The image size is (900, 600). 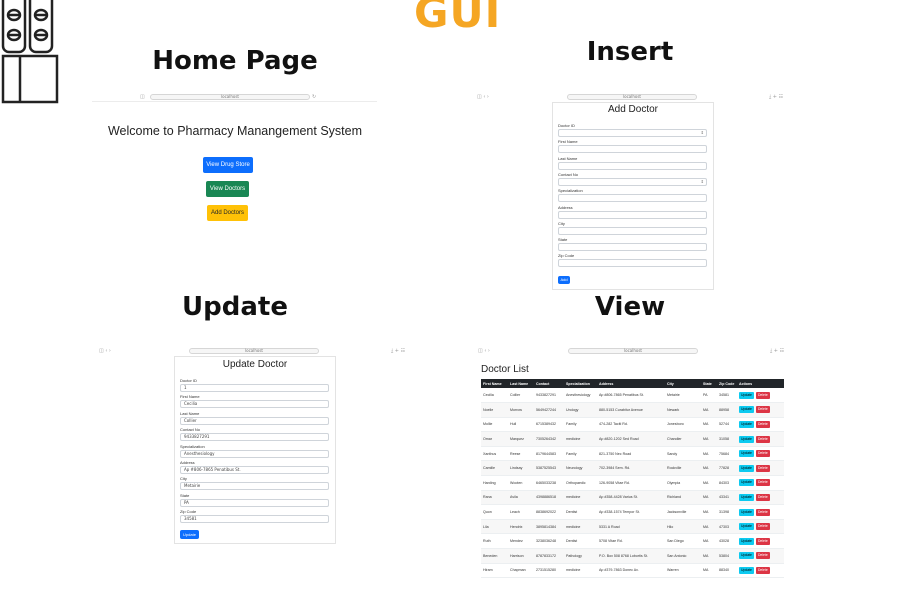 I want to click on table-cell: 47303, so click(x=727, y=527).